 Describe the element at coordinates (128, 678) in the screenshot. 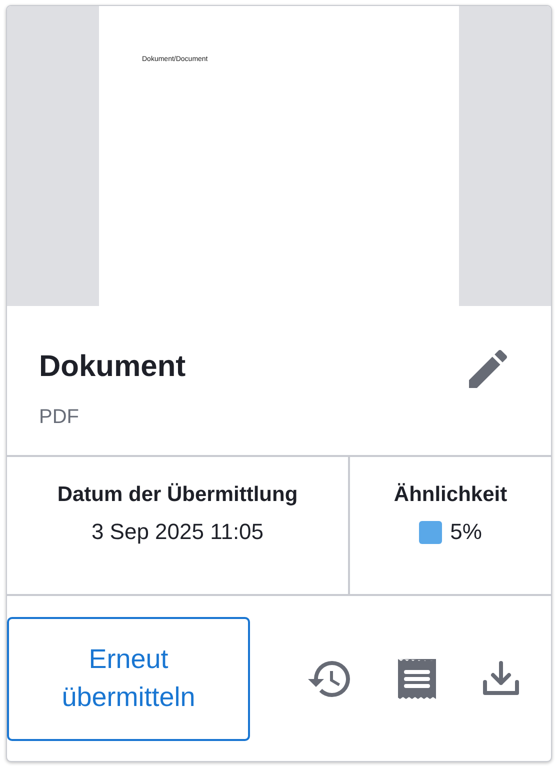

I see `resubmit-button: Erneut übermitteln` at that location.